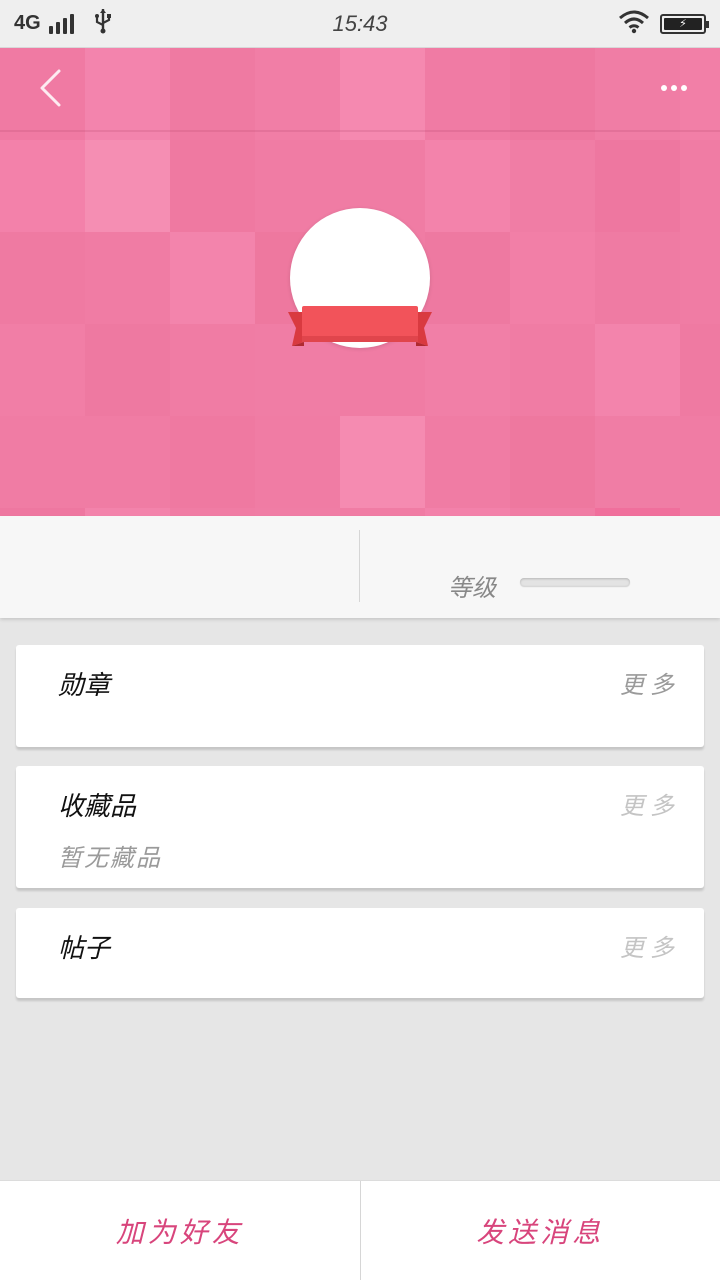 This screenshot has width=720, height=1280. What do you see at coordinates (540, 1230) in the screenshot?
I see `send-message-button: 发送消息` at bounding box center [540, 1230].